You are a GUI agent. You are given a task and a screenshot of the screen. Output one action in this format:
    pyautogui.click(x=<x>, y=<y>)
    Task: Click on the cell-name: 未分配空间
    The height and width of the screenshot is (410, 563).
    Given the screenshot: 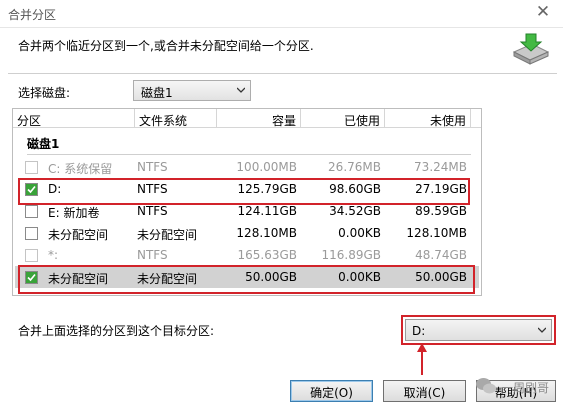 What is the action you would take?
    pyautogui.click(x=78, y=235)
    